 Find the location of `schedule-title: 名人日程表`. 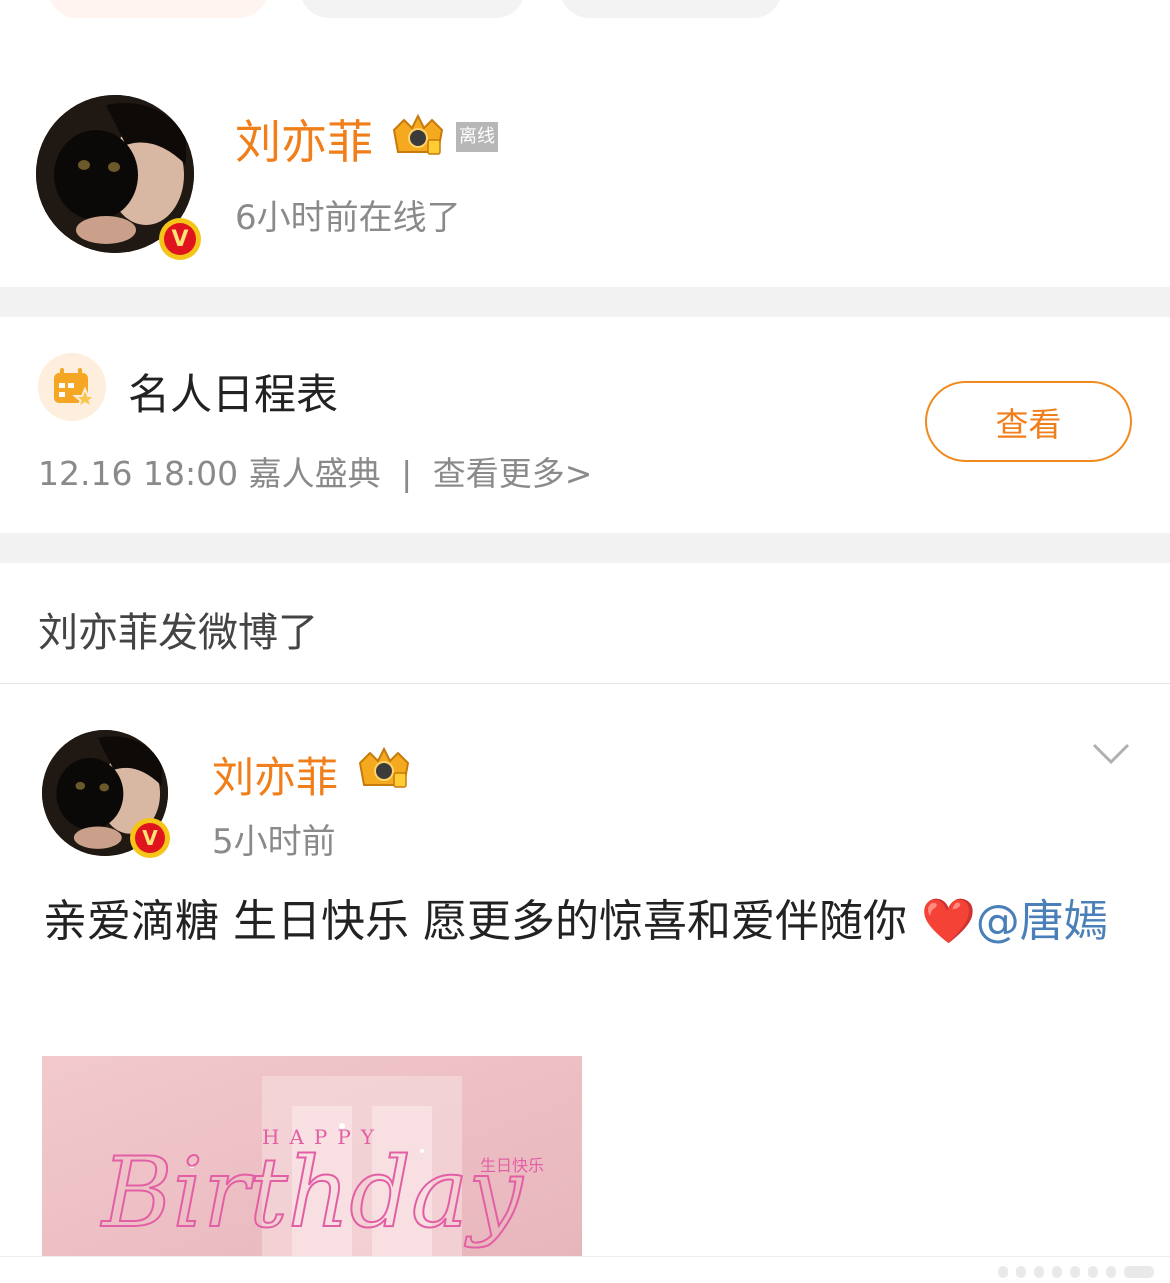

schedule-title: 名人日程表 is located at coordinates (233, 394).